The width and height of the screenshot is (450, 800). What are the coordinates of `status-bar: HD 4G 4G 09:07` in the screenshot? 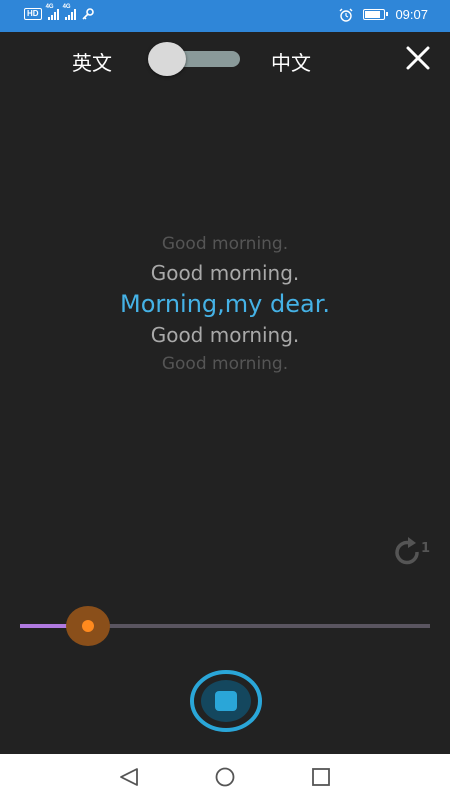 It's located at (225, 16).